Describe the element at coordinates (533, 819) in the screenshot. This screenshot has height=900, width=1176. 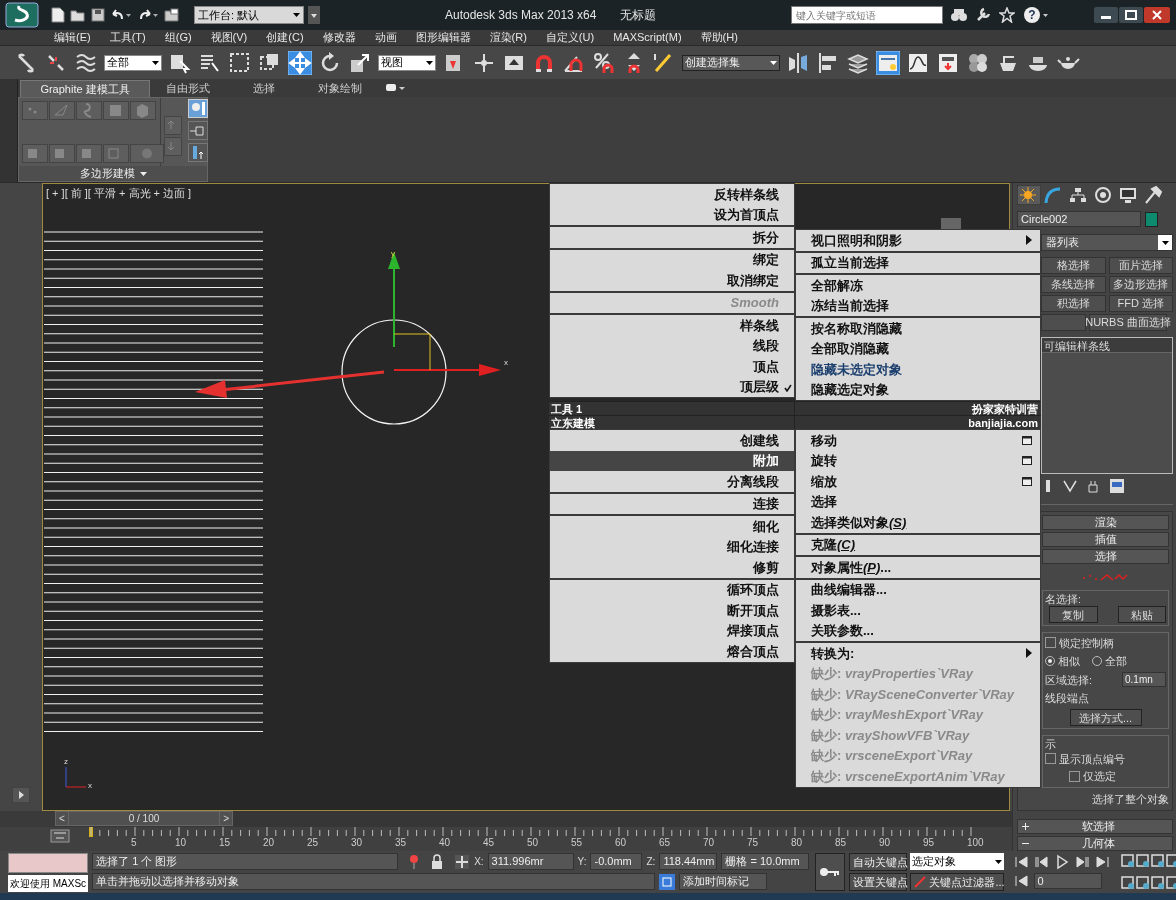
I see `time-slider-track: < 0 / 100 >` at that location.